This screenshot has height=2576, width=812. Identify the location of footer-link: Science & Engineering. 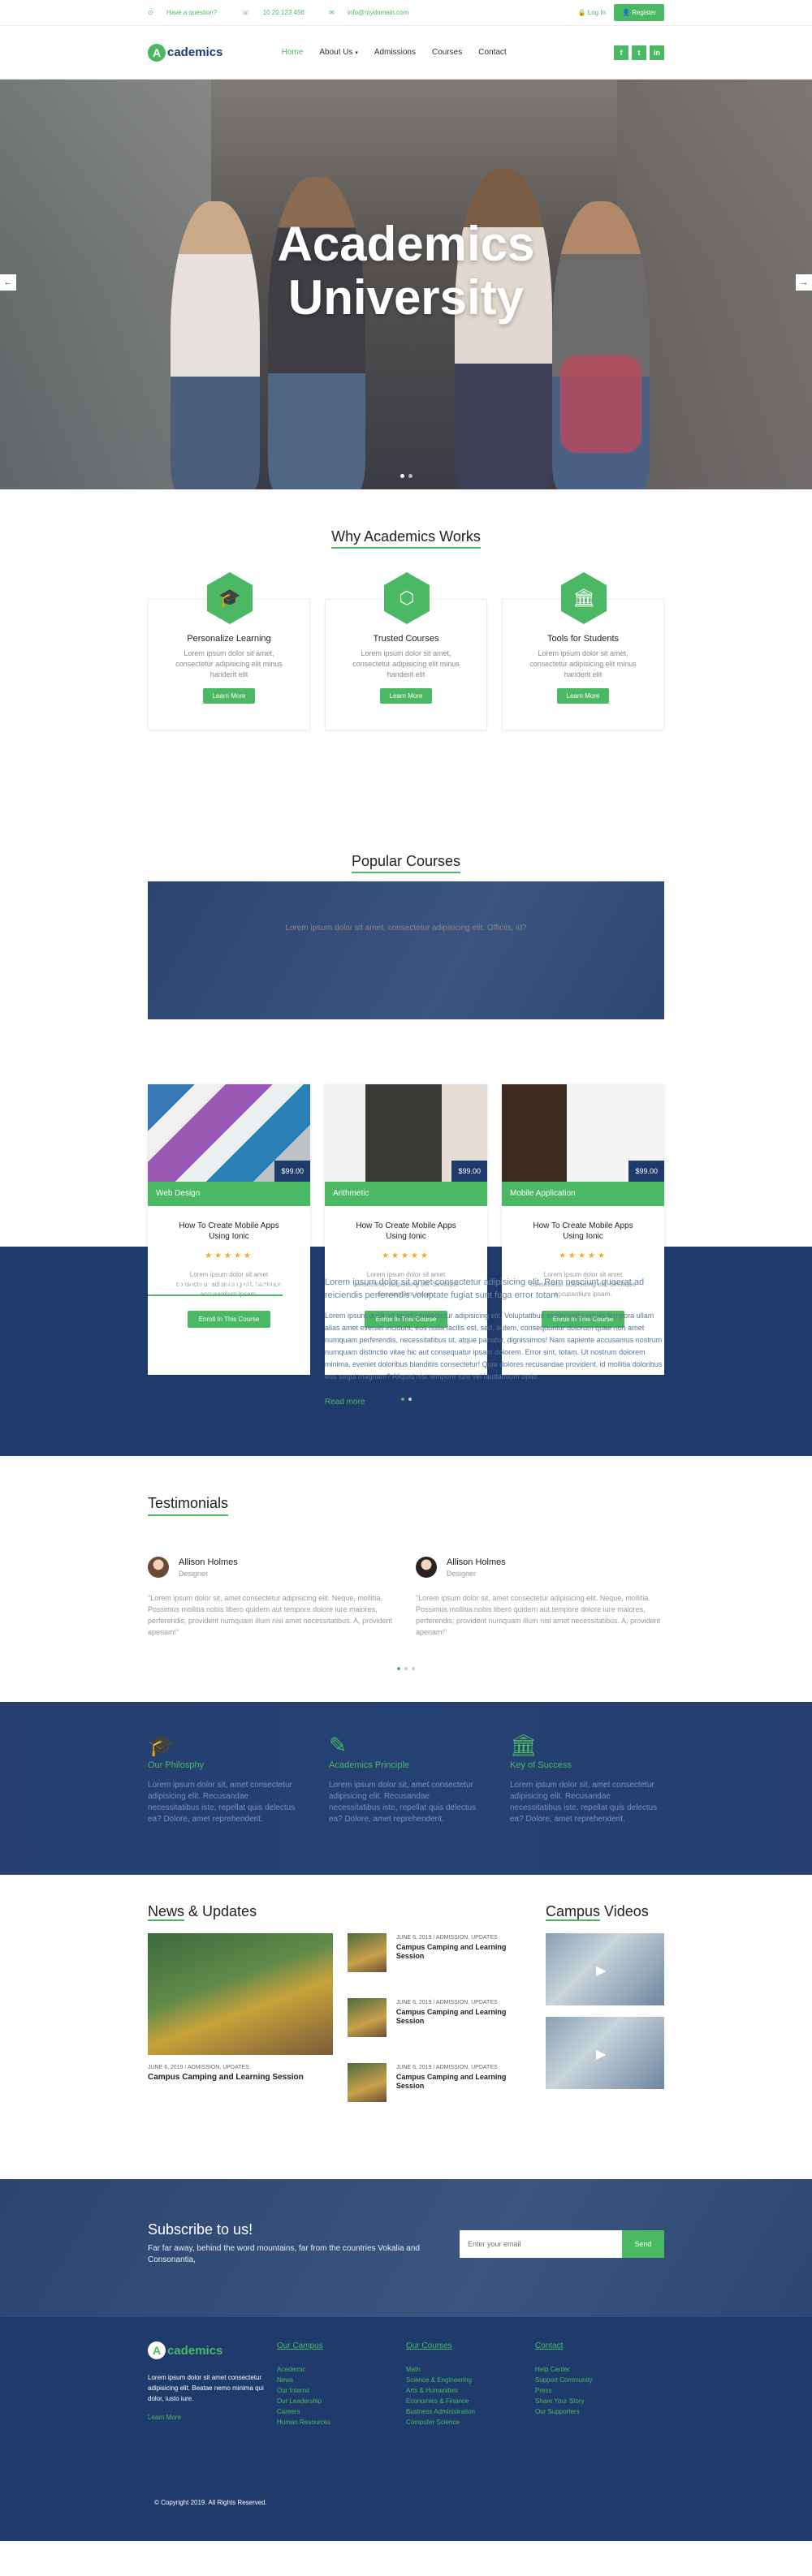
(471, 2380).